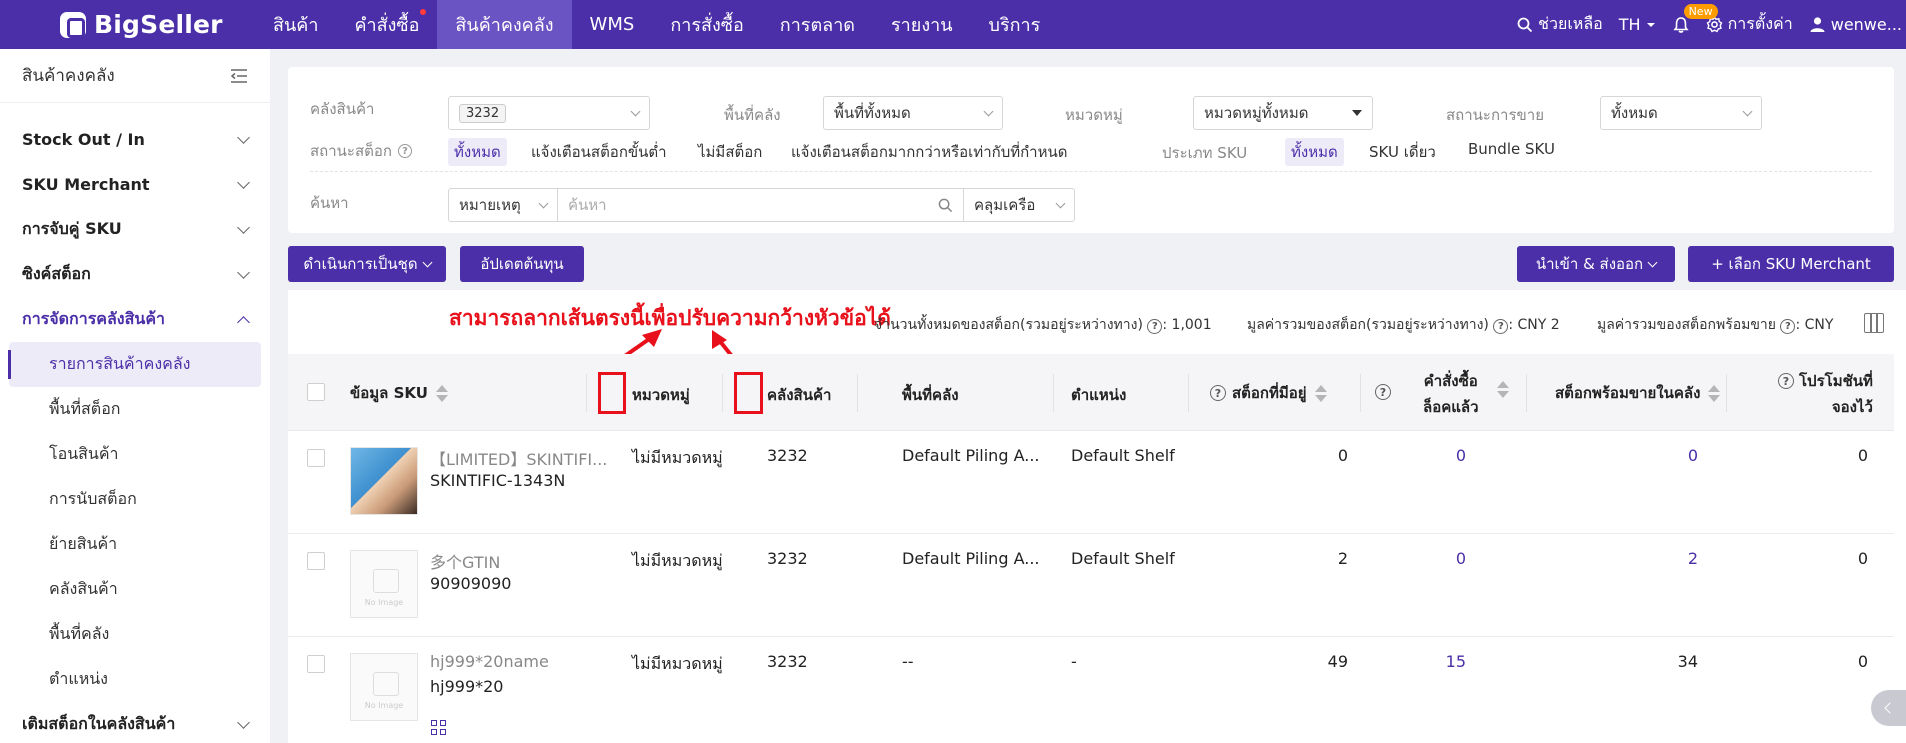 The width and height of the screenshot is (1906, 743). What do you see at coordinates (477, 152) in the screenshot?
I see `stock-status-option-all: ทั้งหมด` at bounding box center [477, 152].